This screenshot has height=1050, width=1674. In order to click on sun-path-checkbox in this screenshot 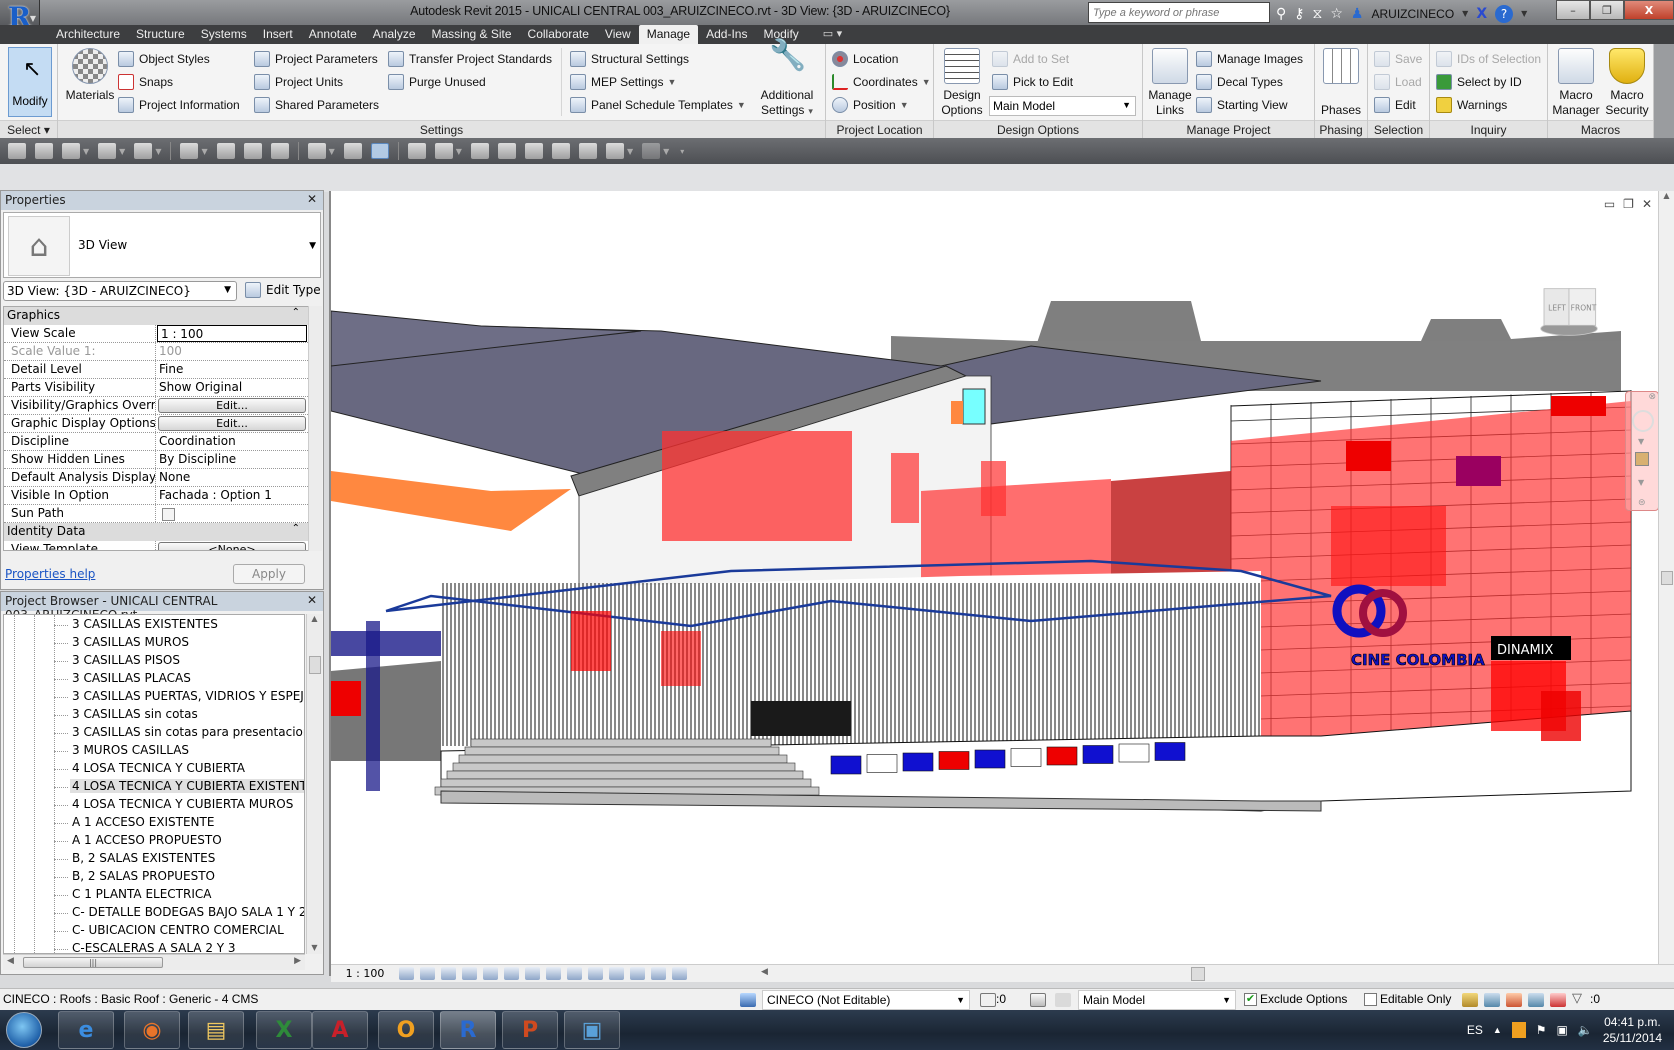, I will do `click(168, 514)`.